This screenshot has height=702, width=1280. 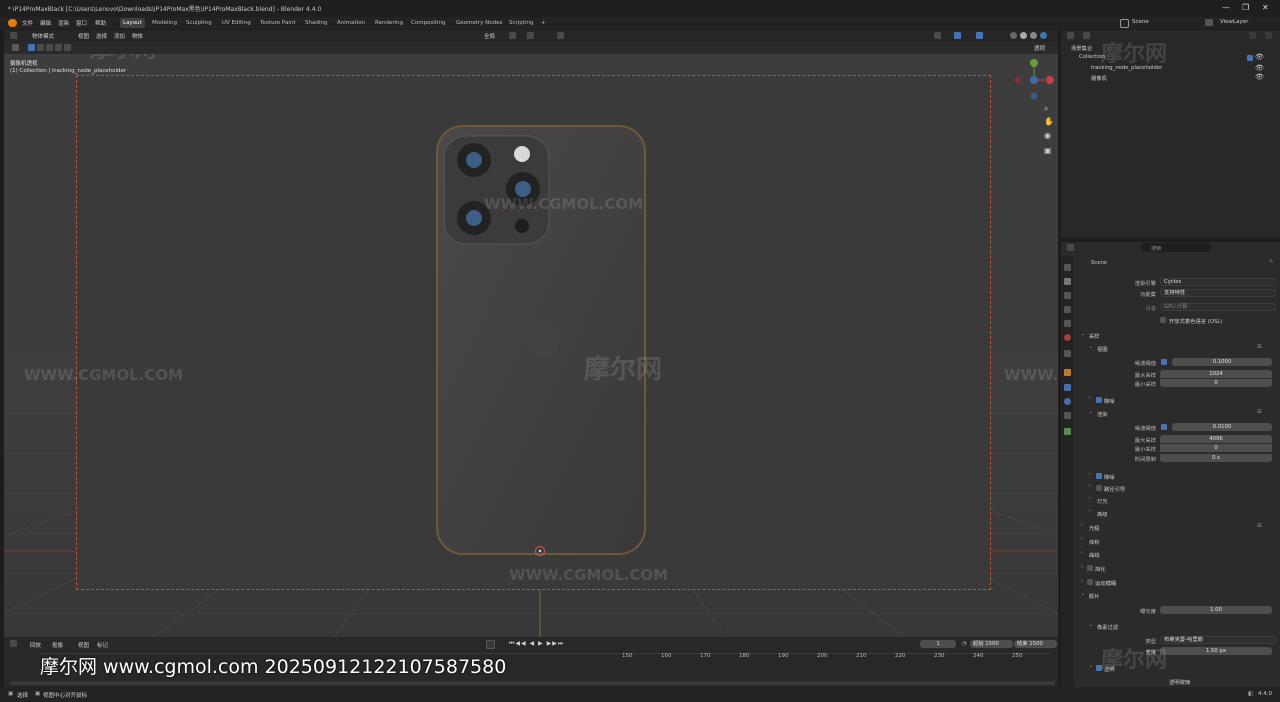 I want to click on render-sampling-expand-icon: ⌄, so click(x=1091, y=412).